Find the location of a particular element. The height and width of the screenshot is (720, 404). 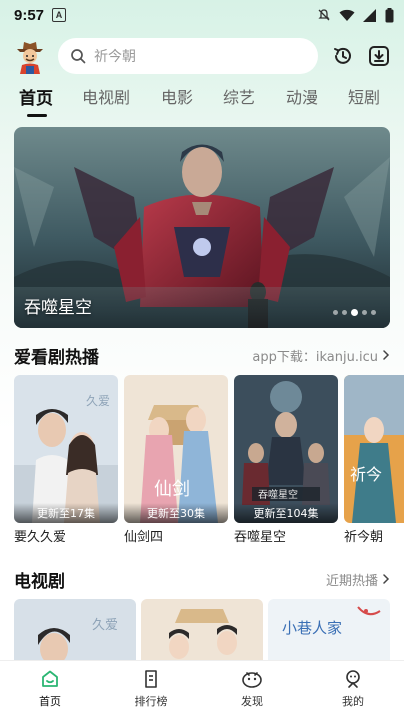

nav-ranking-label: 排行榜 is located at coordinates (151, 701).